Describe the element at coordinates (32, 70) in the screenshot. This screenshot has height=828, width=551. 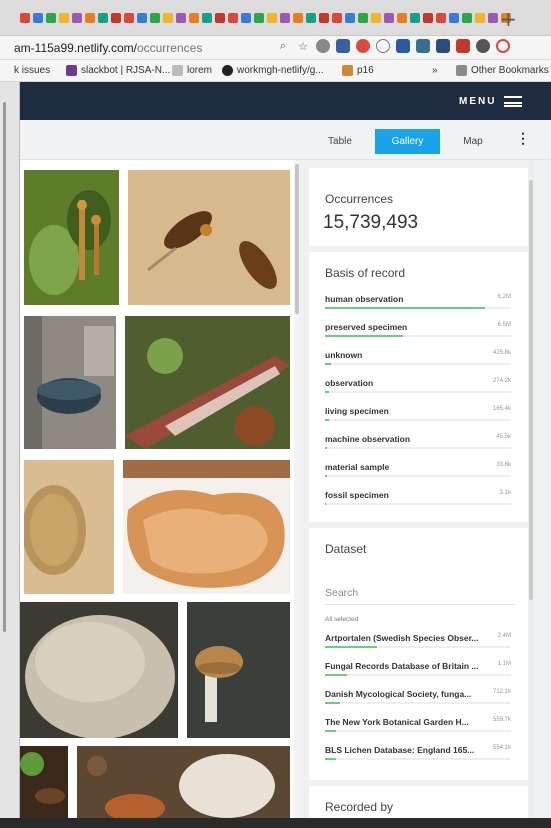
I see `bookmark-item: k issues` at that location.